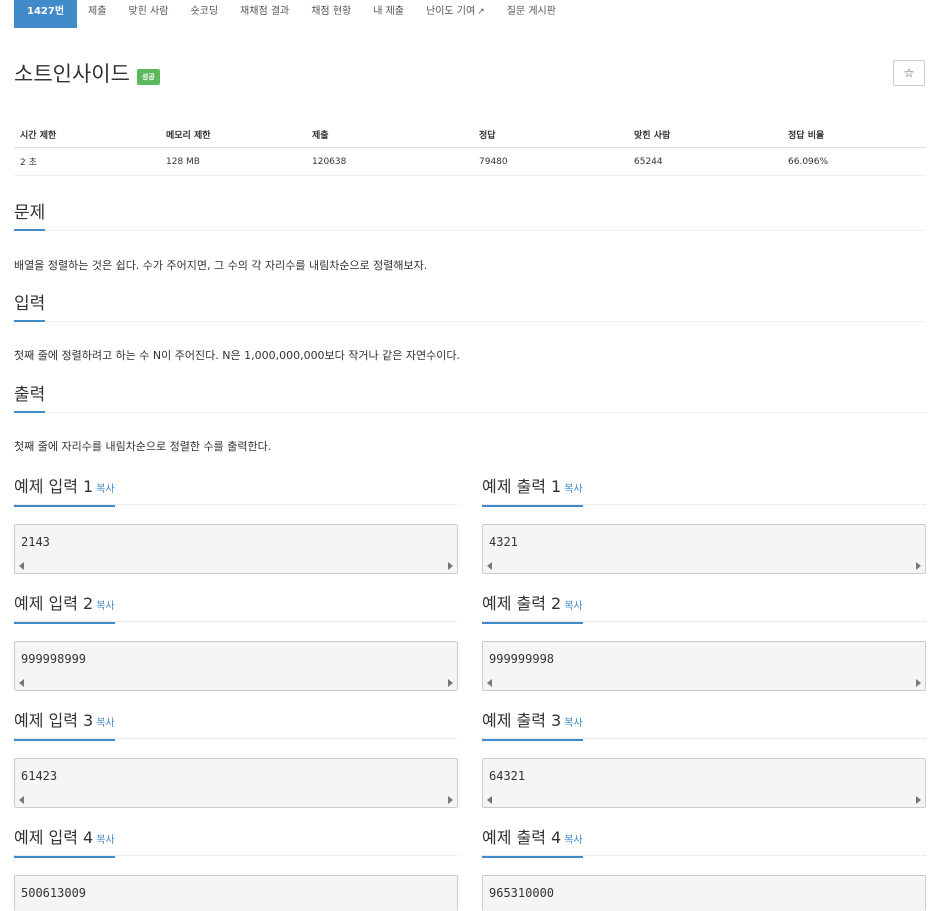 This screenshot has width=937, height=911. I want to click on external-link-icon: ↗, so click(481, 12).